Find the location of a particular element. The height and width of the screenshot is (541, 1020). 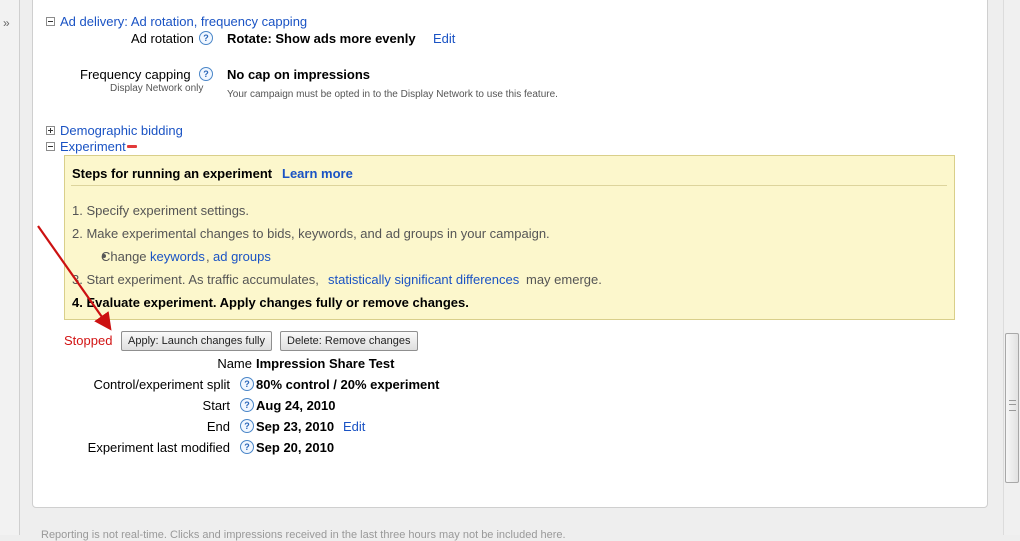

scrollbar-thumb is located at coordinates (1012, 408).